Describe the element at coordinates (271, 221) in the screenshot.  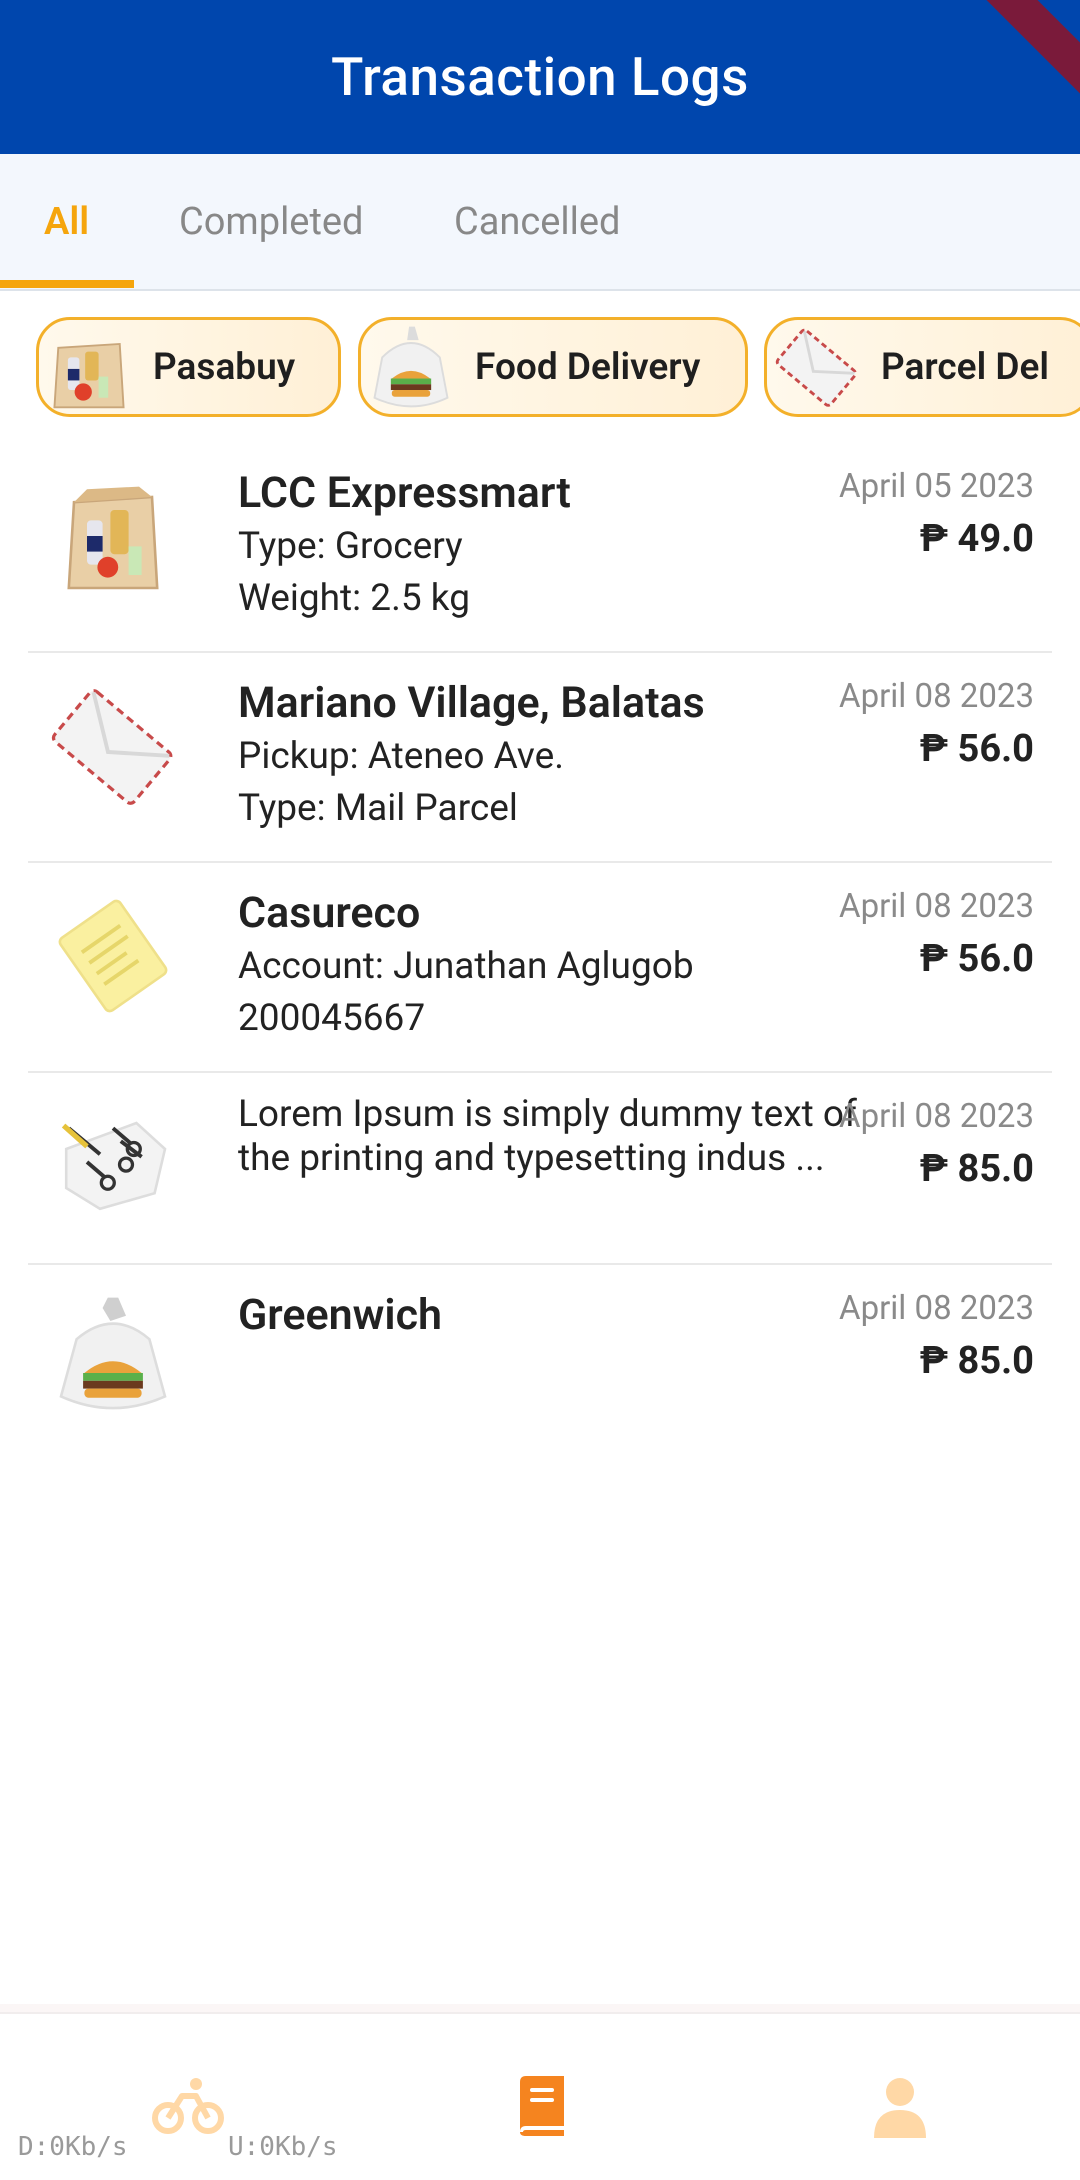
I see `tab-completed: Completed` at that location.